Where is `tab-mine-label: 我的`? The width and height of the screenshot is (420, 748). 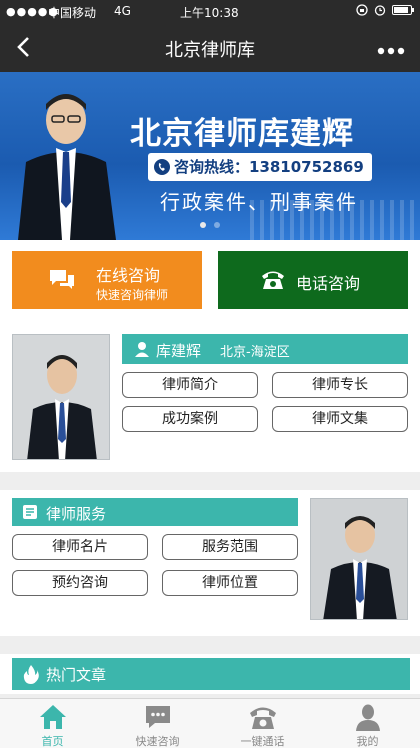 tab-mine-label: 我的 is located at coordinates (367, 741).